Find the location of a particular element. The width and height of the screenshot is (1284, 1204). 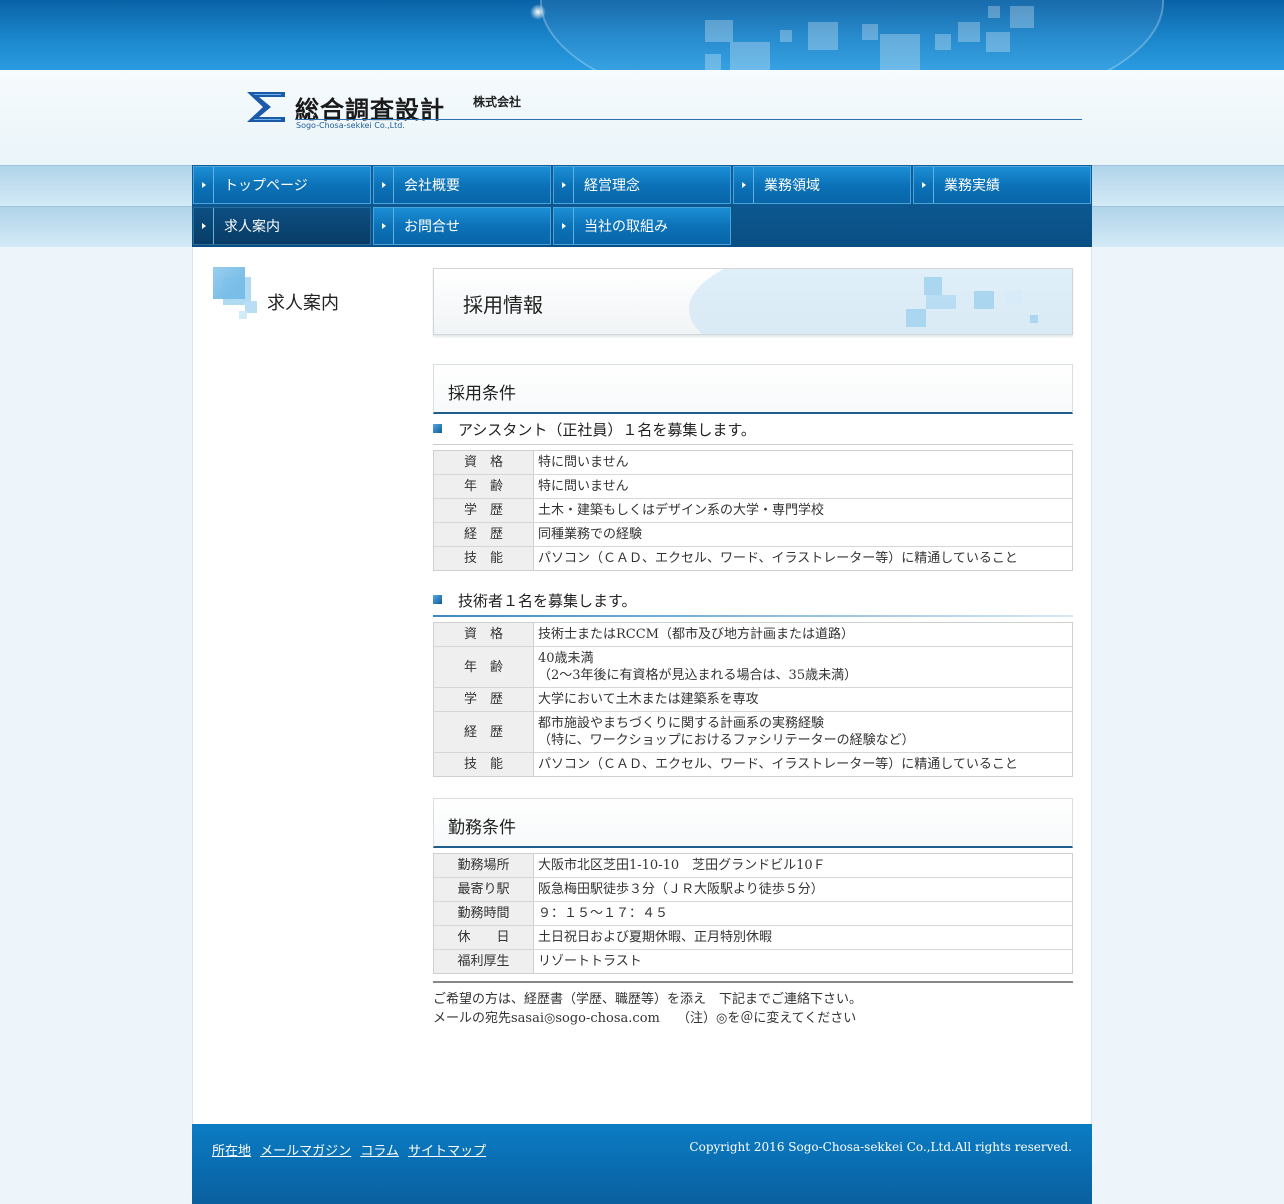

section-heading-text: 勤務条件 is located at coordinates (482, 828).